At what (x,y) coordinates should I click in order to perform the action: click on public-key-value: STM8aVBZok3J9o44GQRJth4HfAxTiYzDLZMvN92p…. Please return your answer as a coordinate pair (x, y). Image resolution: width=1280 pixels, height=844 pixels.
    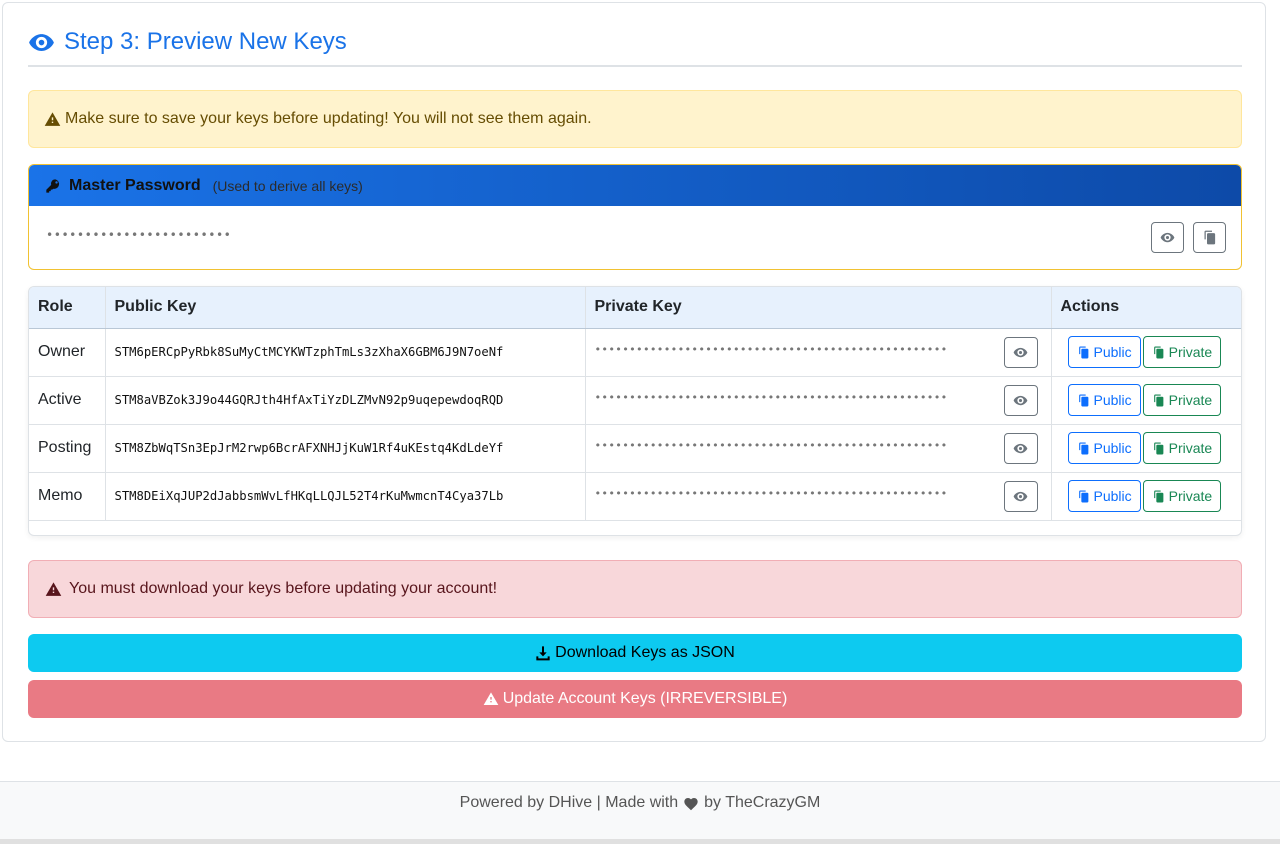
    Looking at the image, I should click on (309, 400).